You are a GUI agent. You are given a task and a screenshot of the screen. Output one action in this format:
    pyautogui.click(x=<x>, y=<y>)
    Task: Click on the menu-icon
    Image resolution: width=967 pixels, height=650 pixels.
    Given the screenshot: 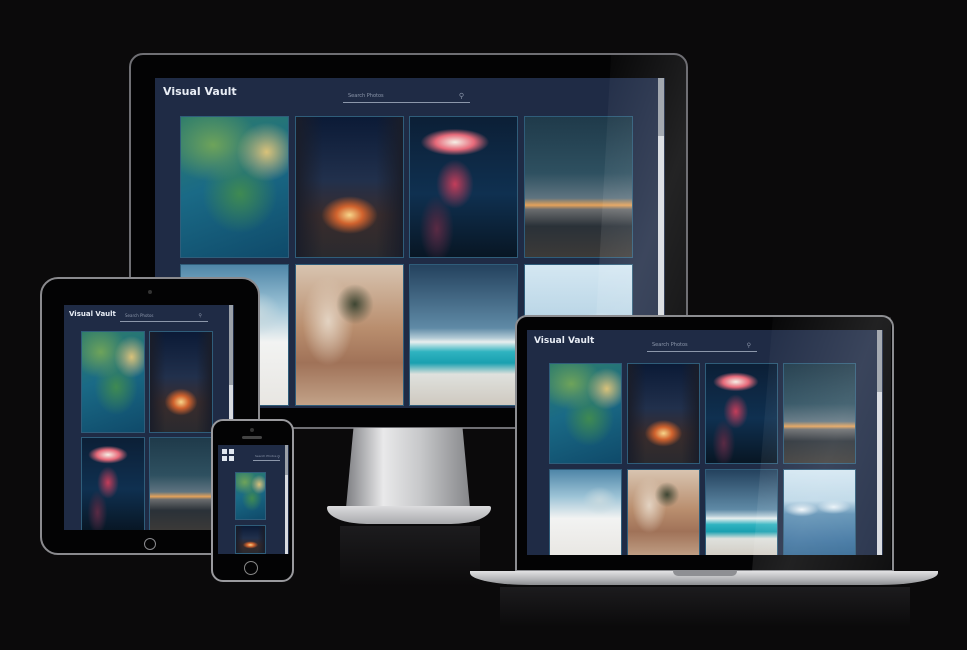 What is the action you would take?
    pyautogui.click(x=228, y=455)
    